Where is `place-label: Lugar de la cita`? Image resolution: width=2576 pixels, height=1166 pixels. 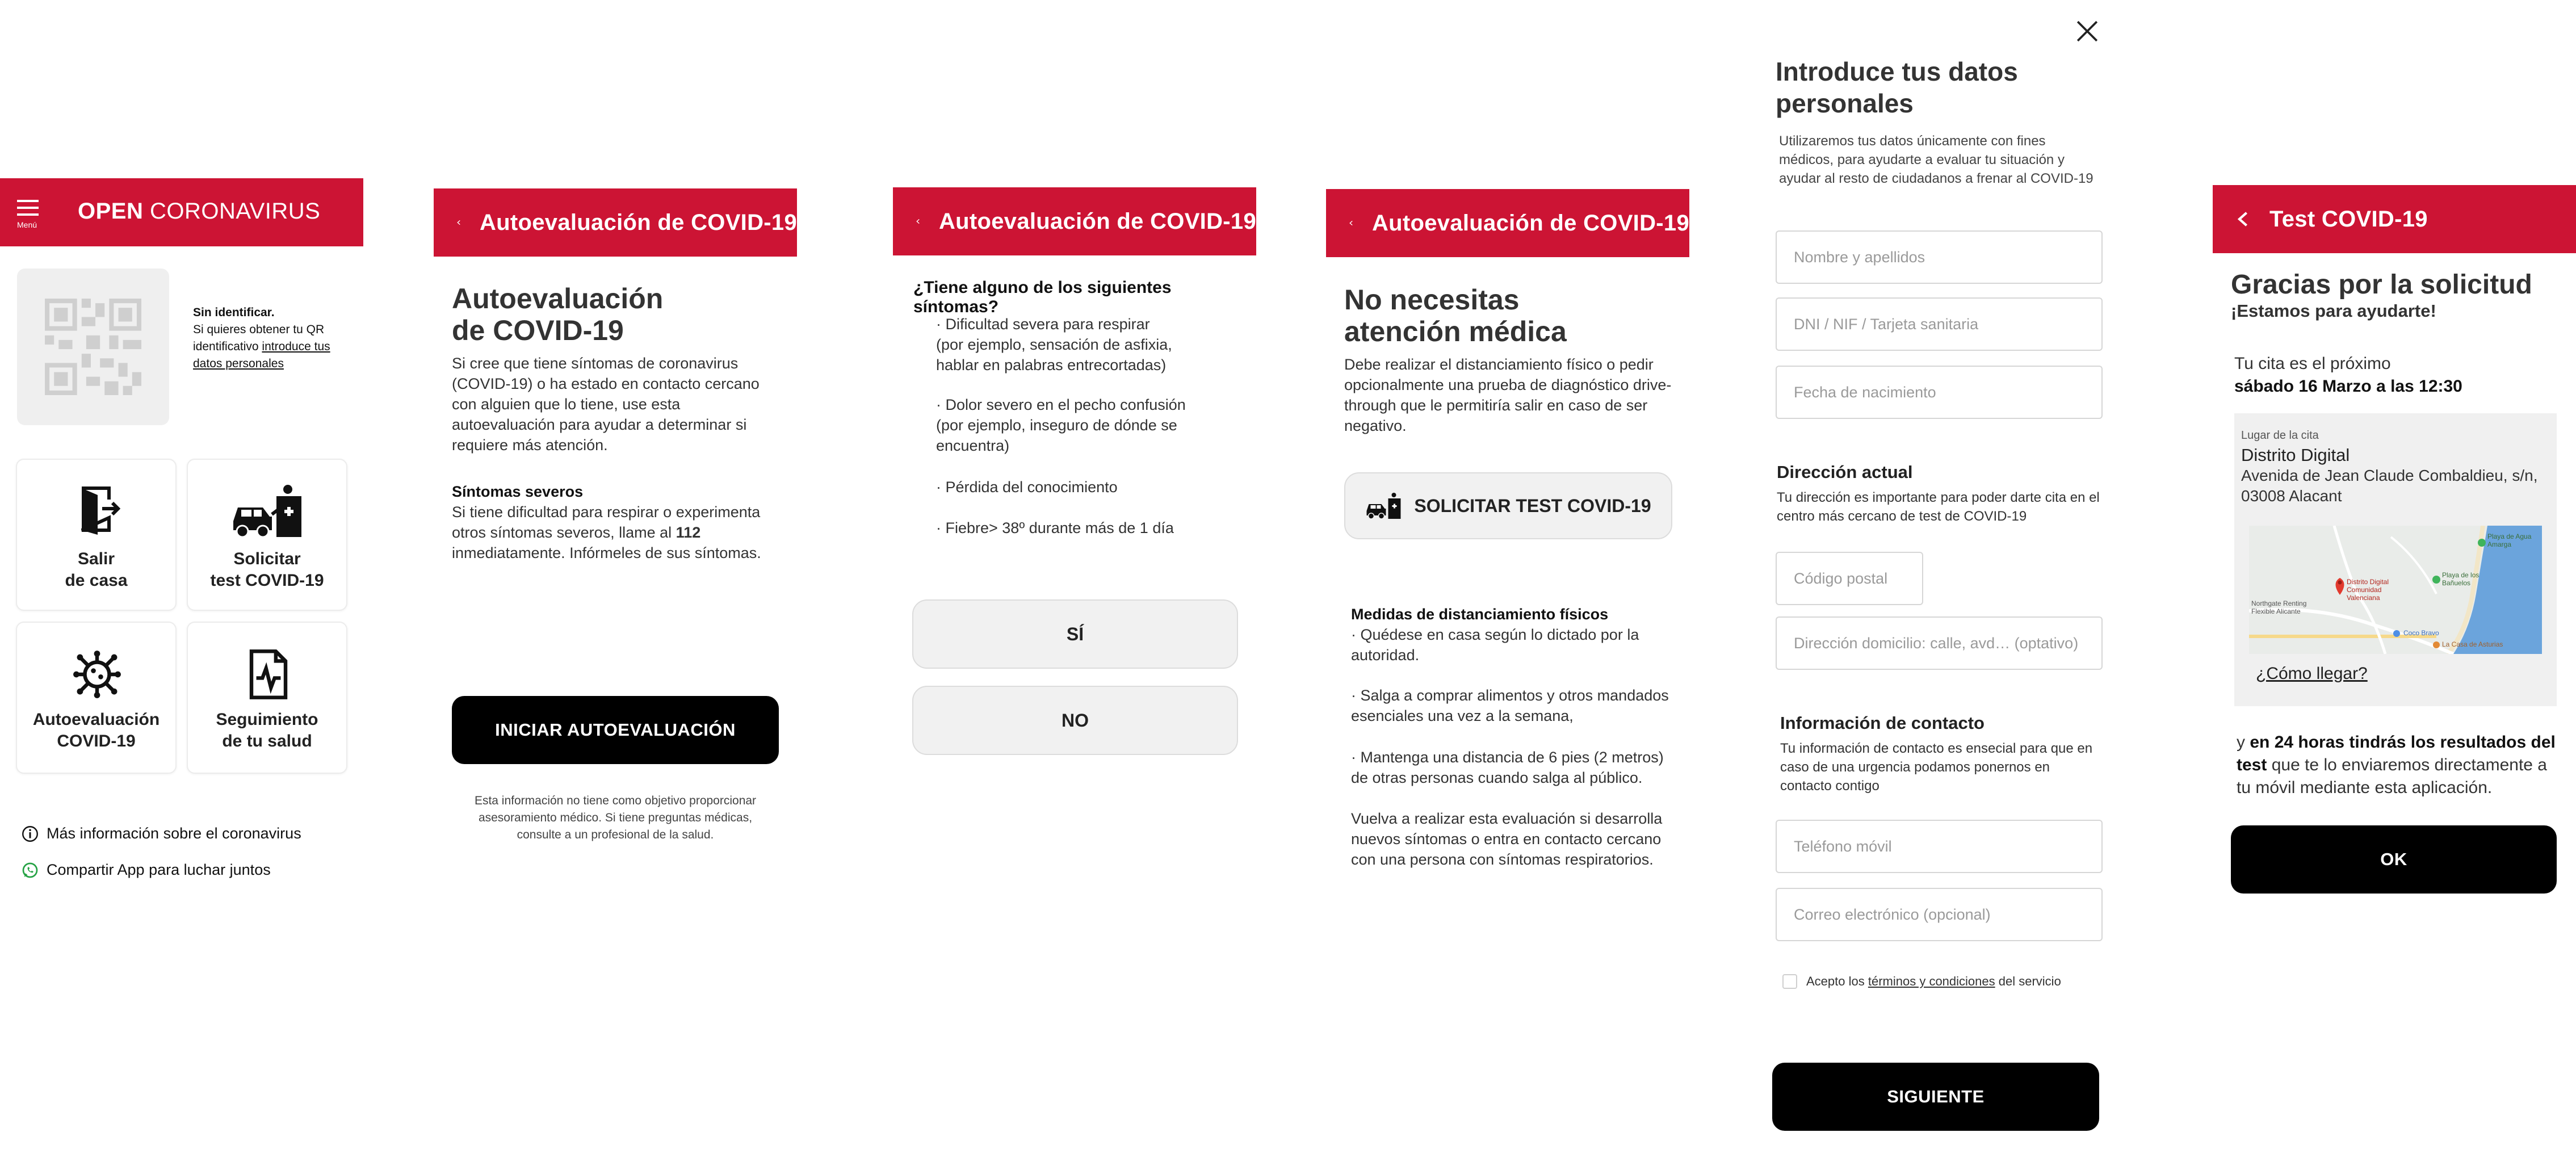 place-label: Lugar de la cita is located at coordinates (2280, 435).